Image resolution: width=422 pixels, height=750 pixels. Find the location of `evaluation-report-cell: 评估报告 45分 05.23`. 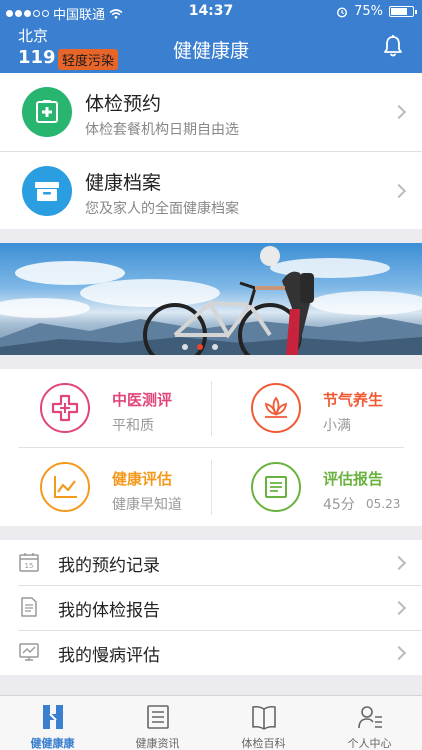

evaluation-report-cell: 评估报告 45分 05.23 is located at coordinates (316, 487).